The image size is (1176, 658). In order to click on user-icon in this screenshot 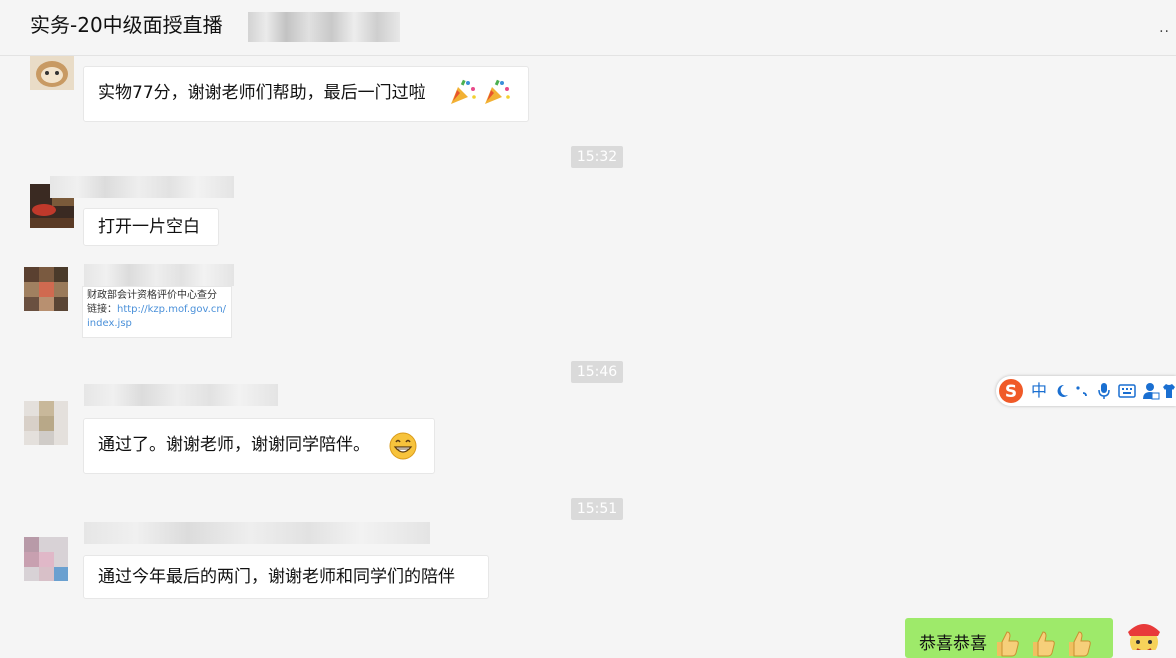, I will do `click(1151, 391)`.